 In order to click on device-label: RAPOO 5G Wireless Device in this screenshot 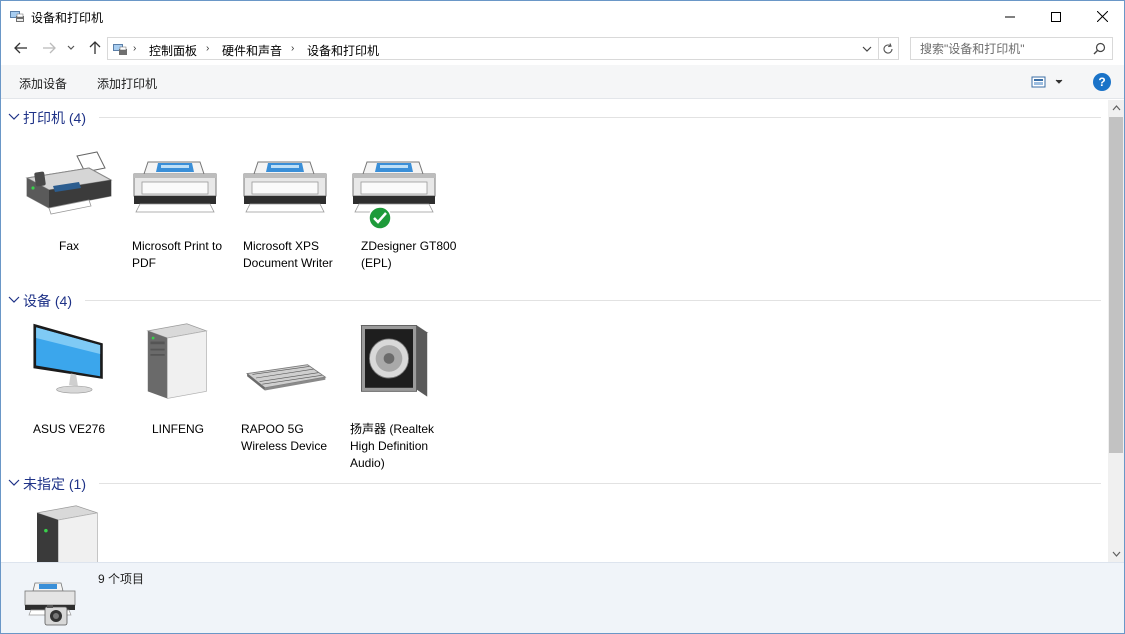, I will do `click(284, 437)`.